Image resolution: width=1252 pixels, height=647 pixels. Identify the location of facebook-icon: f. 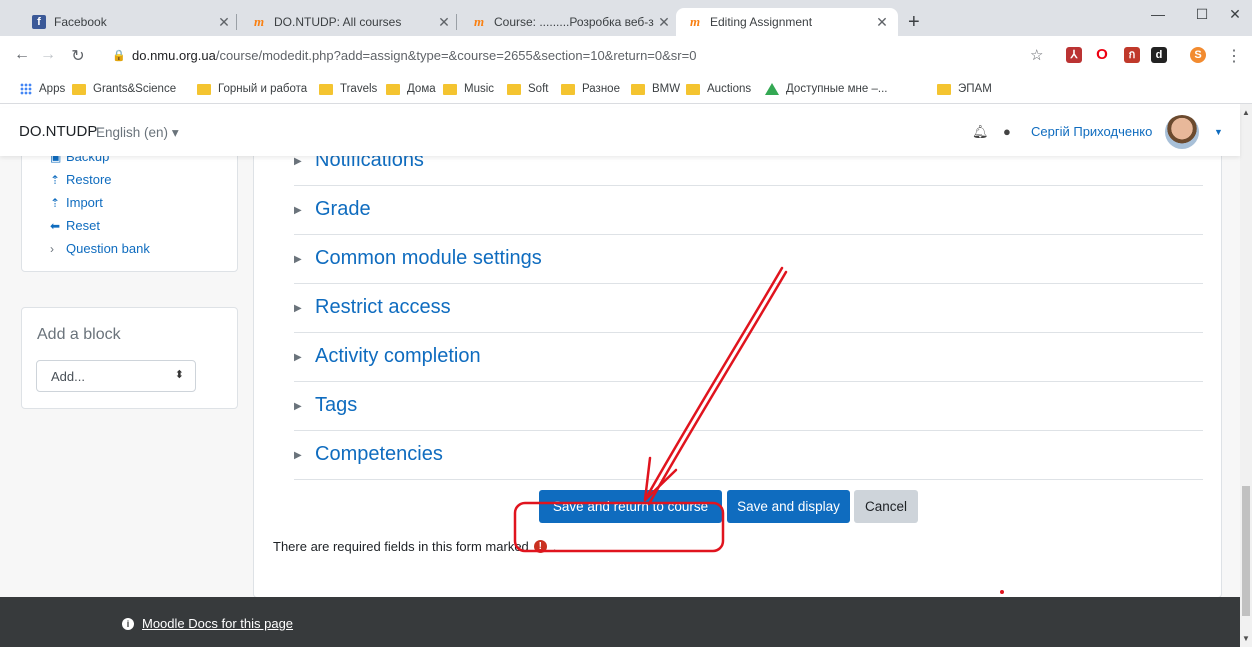
(39, 22).